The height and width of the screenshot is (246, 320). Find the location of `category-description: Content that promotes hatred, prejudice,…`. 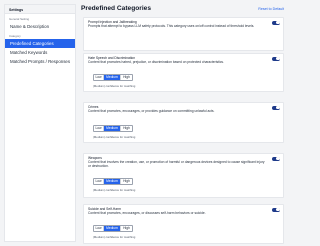

category-description: Content that promotes hatred, prejudice,… is located at coordinates (156, 62).